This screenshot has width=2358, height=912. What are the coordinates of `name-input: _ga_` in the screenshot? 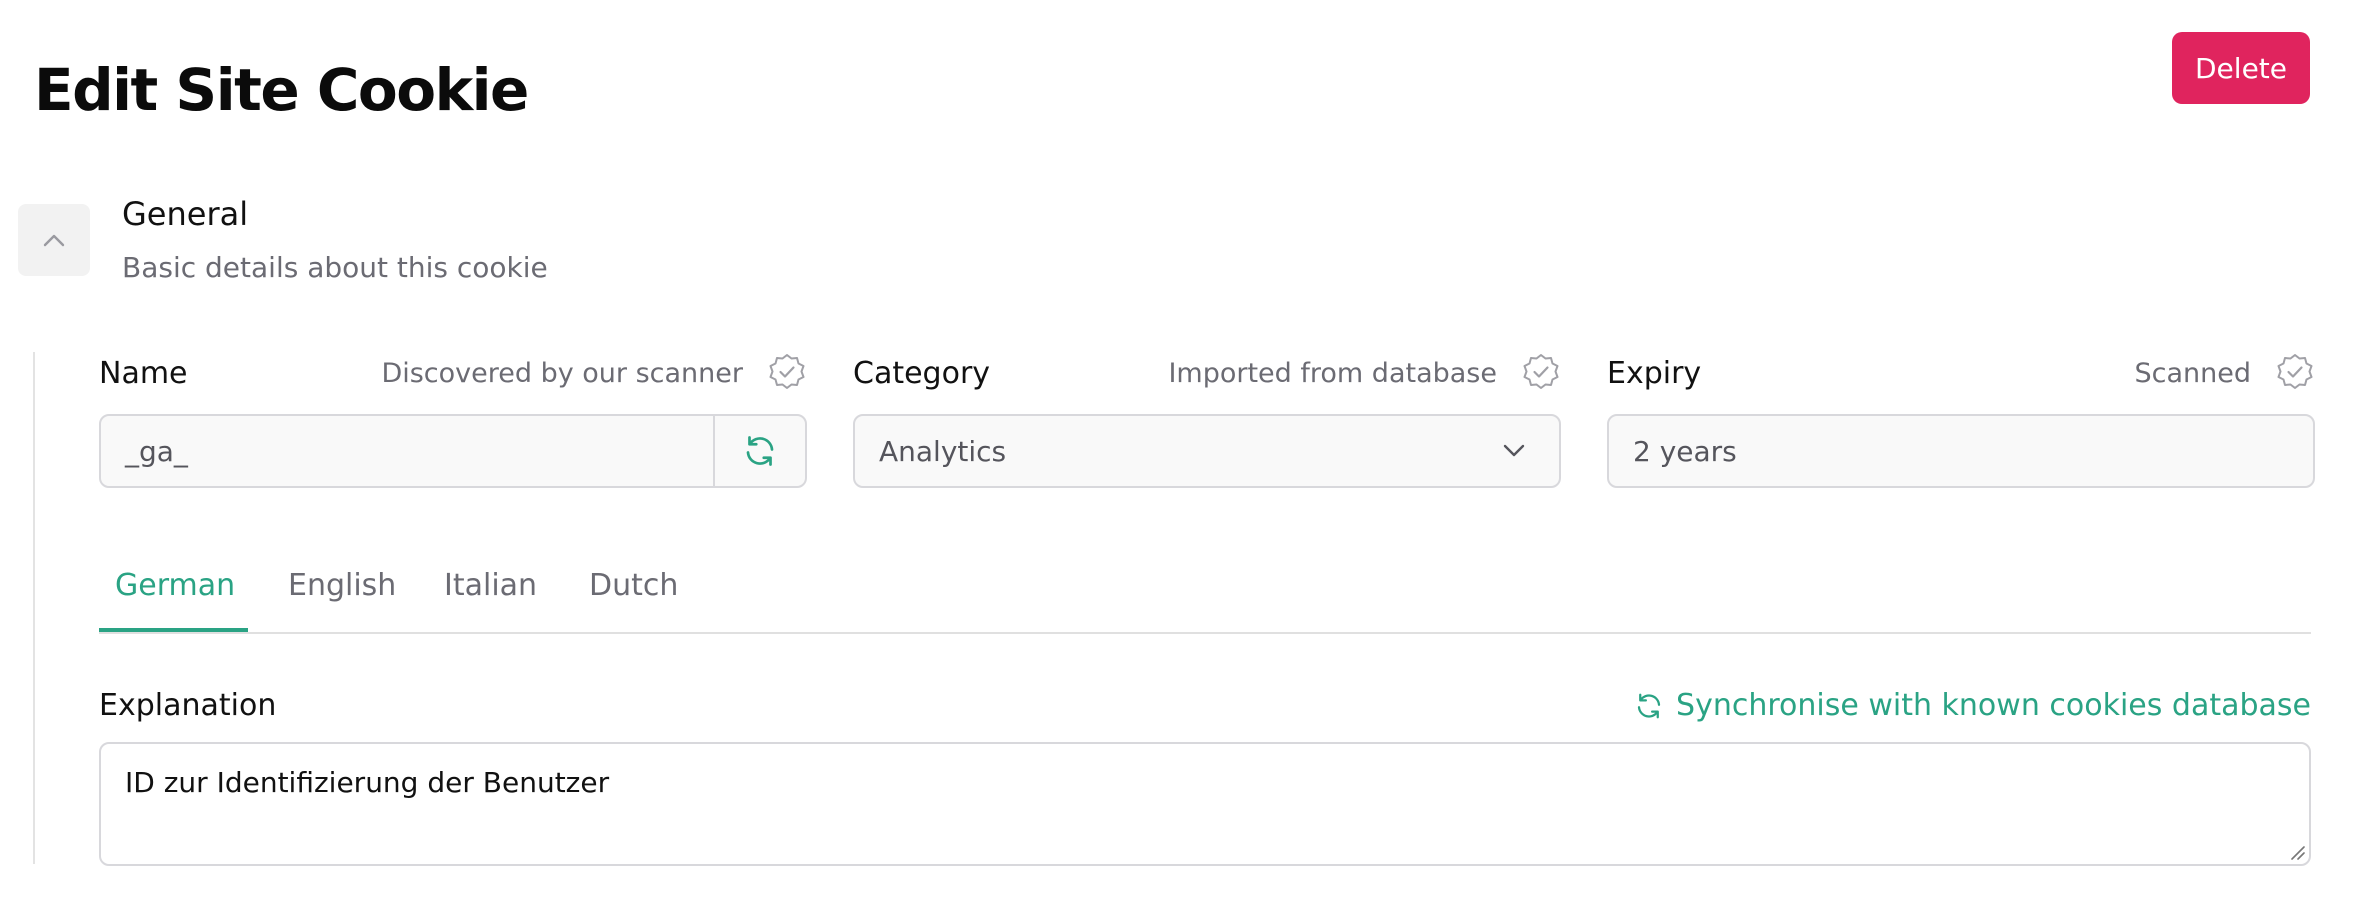 It's located at (453, 451).